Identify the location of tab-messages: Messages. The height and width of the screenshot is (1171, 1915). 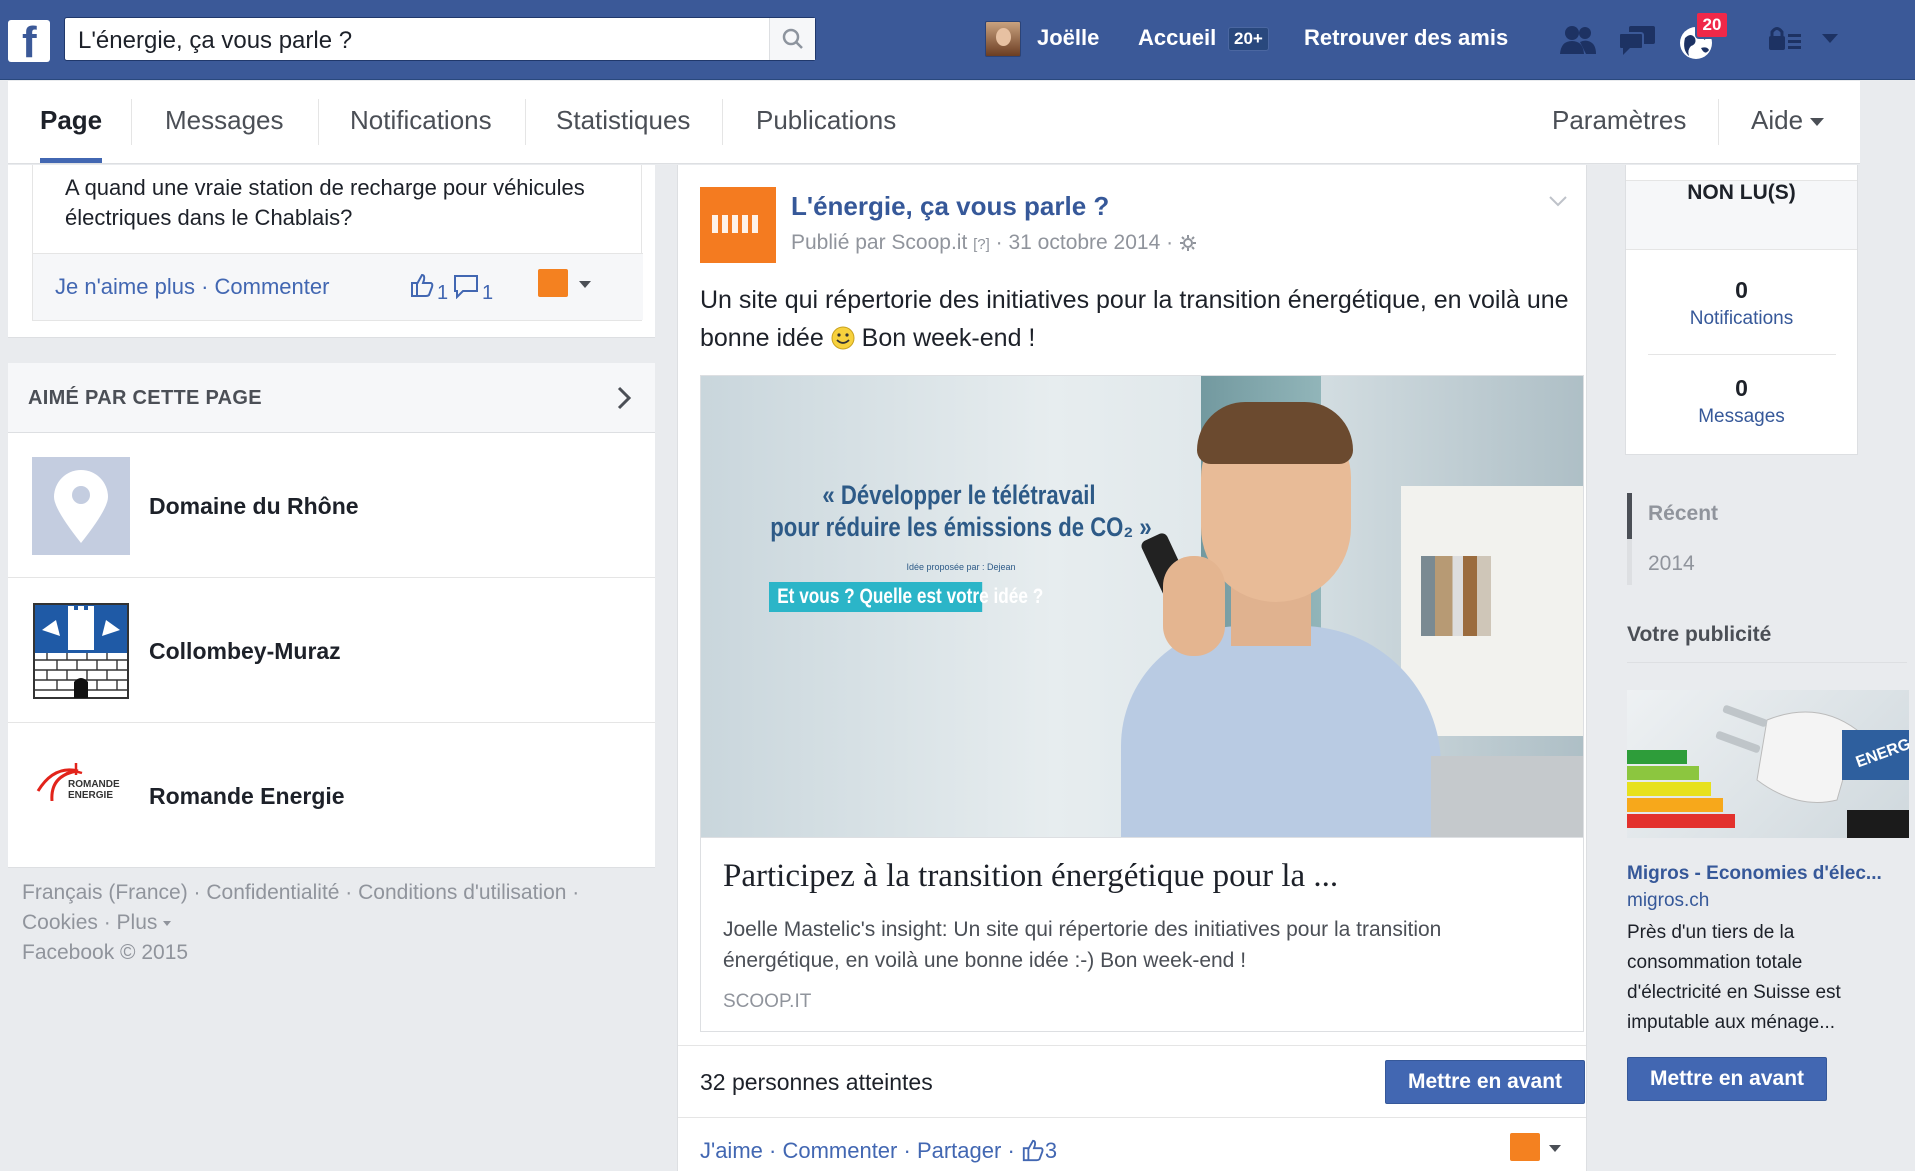
(224, 122).